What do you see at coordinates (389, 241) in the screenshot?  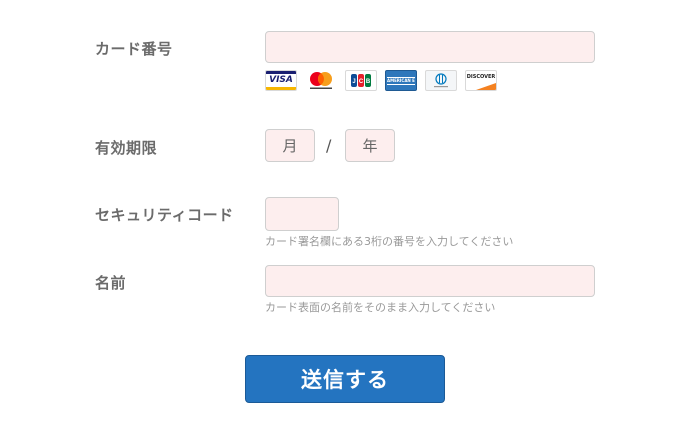 I see `security-code-hint: カード署名欄にある3桁の番号を入力してください` at bounding box center [389, 241].